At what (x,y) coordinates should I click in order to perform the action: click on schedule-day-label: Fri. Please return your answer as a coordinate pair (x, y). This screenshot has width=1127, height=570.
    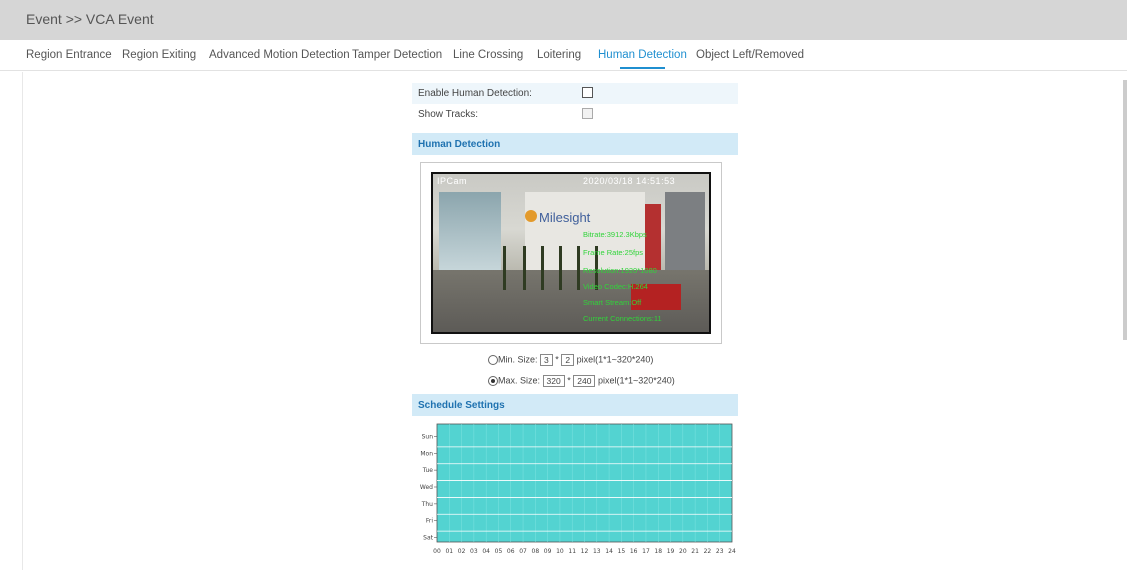
    Looking at the image, I should click on (429, 521).